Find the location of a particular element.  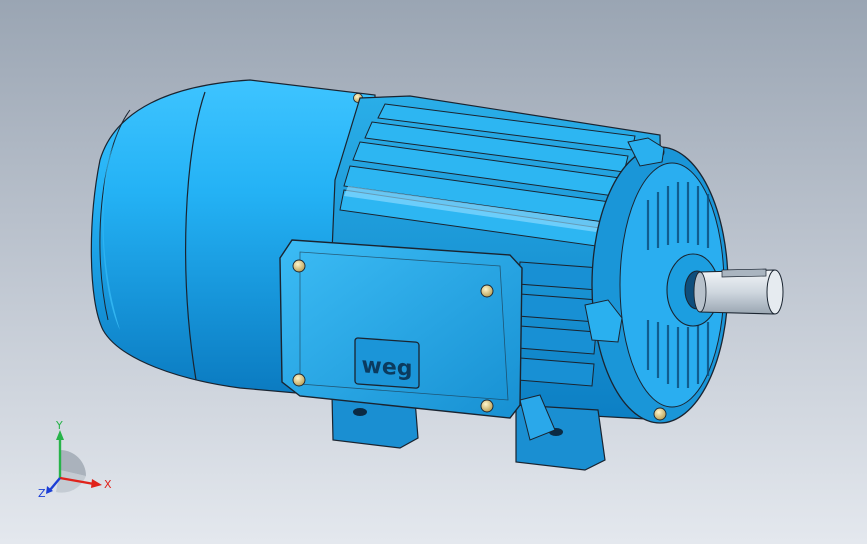

y-axis-label: Y is located at coordinates (59, 426).